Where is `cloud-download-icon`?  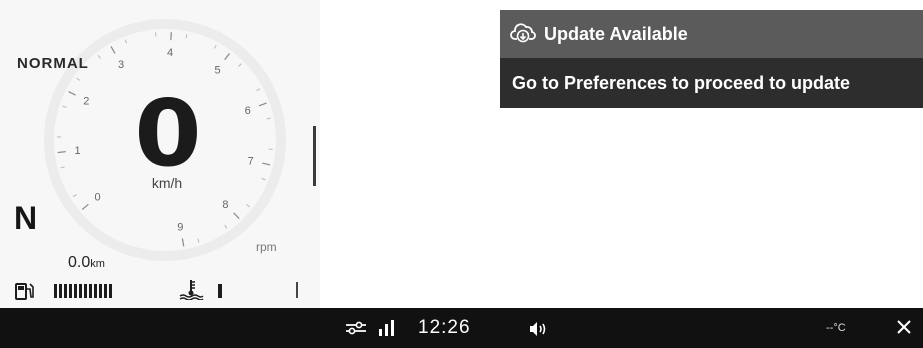 cloud-download-icon is located at coordinates (523, 34).